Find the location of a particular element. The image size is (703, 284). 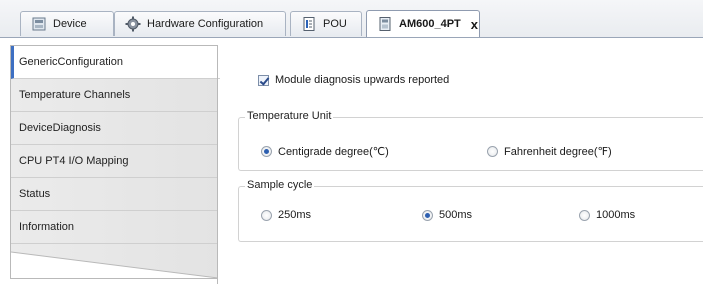

radio-label: 250ms is located at coordinates (295, 215).